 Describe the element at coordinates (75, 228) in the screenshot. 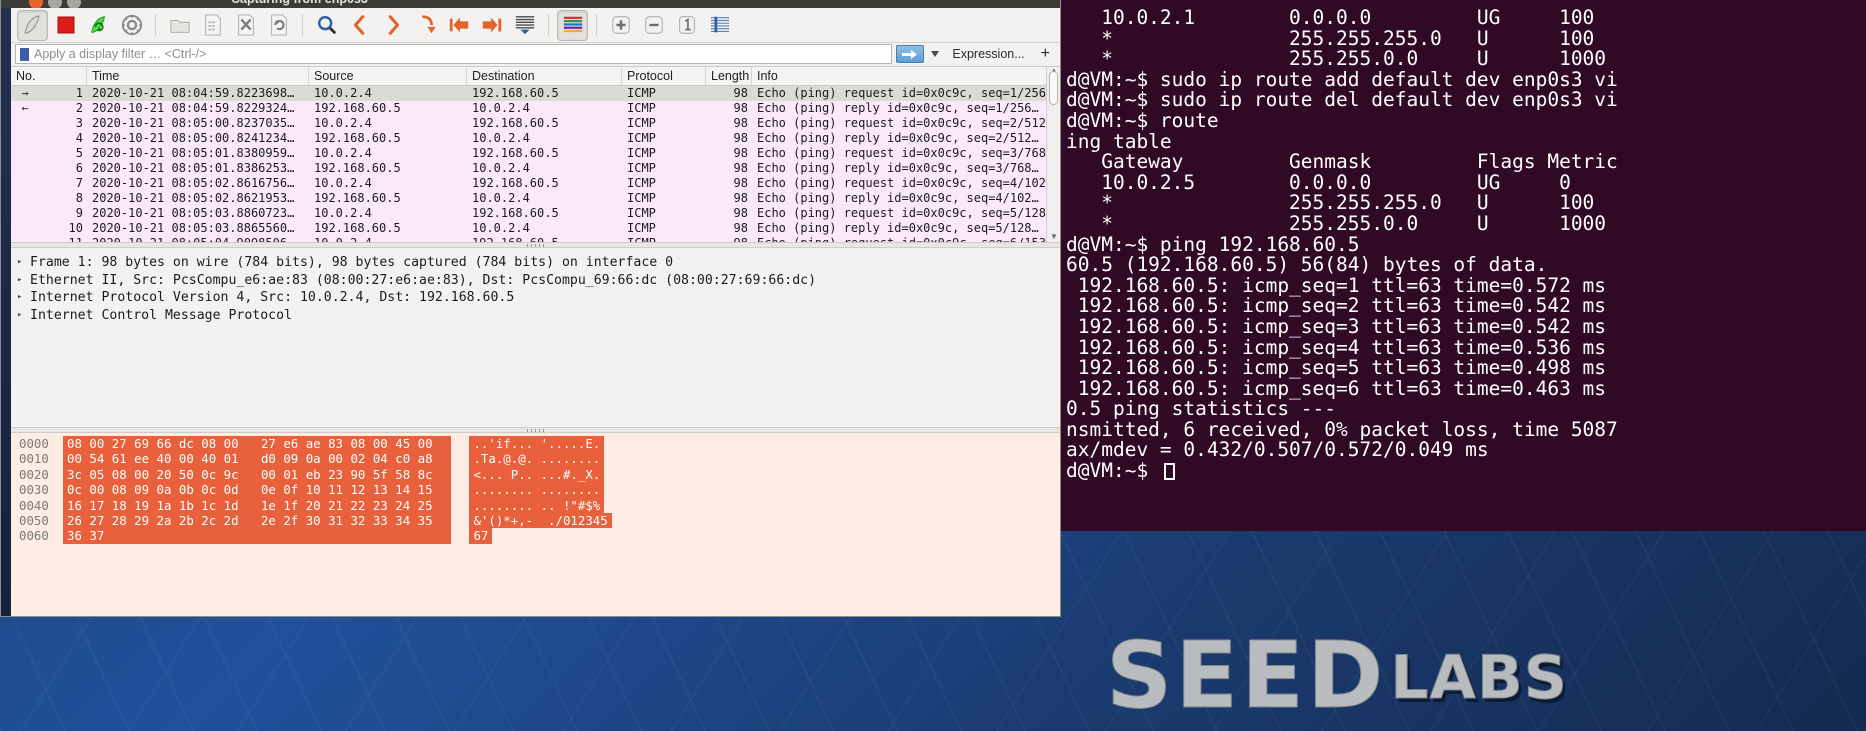

I see `packet-cell-no: 10` at that location.